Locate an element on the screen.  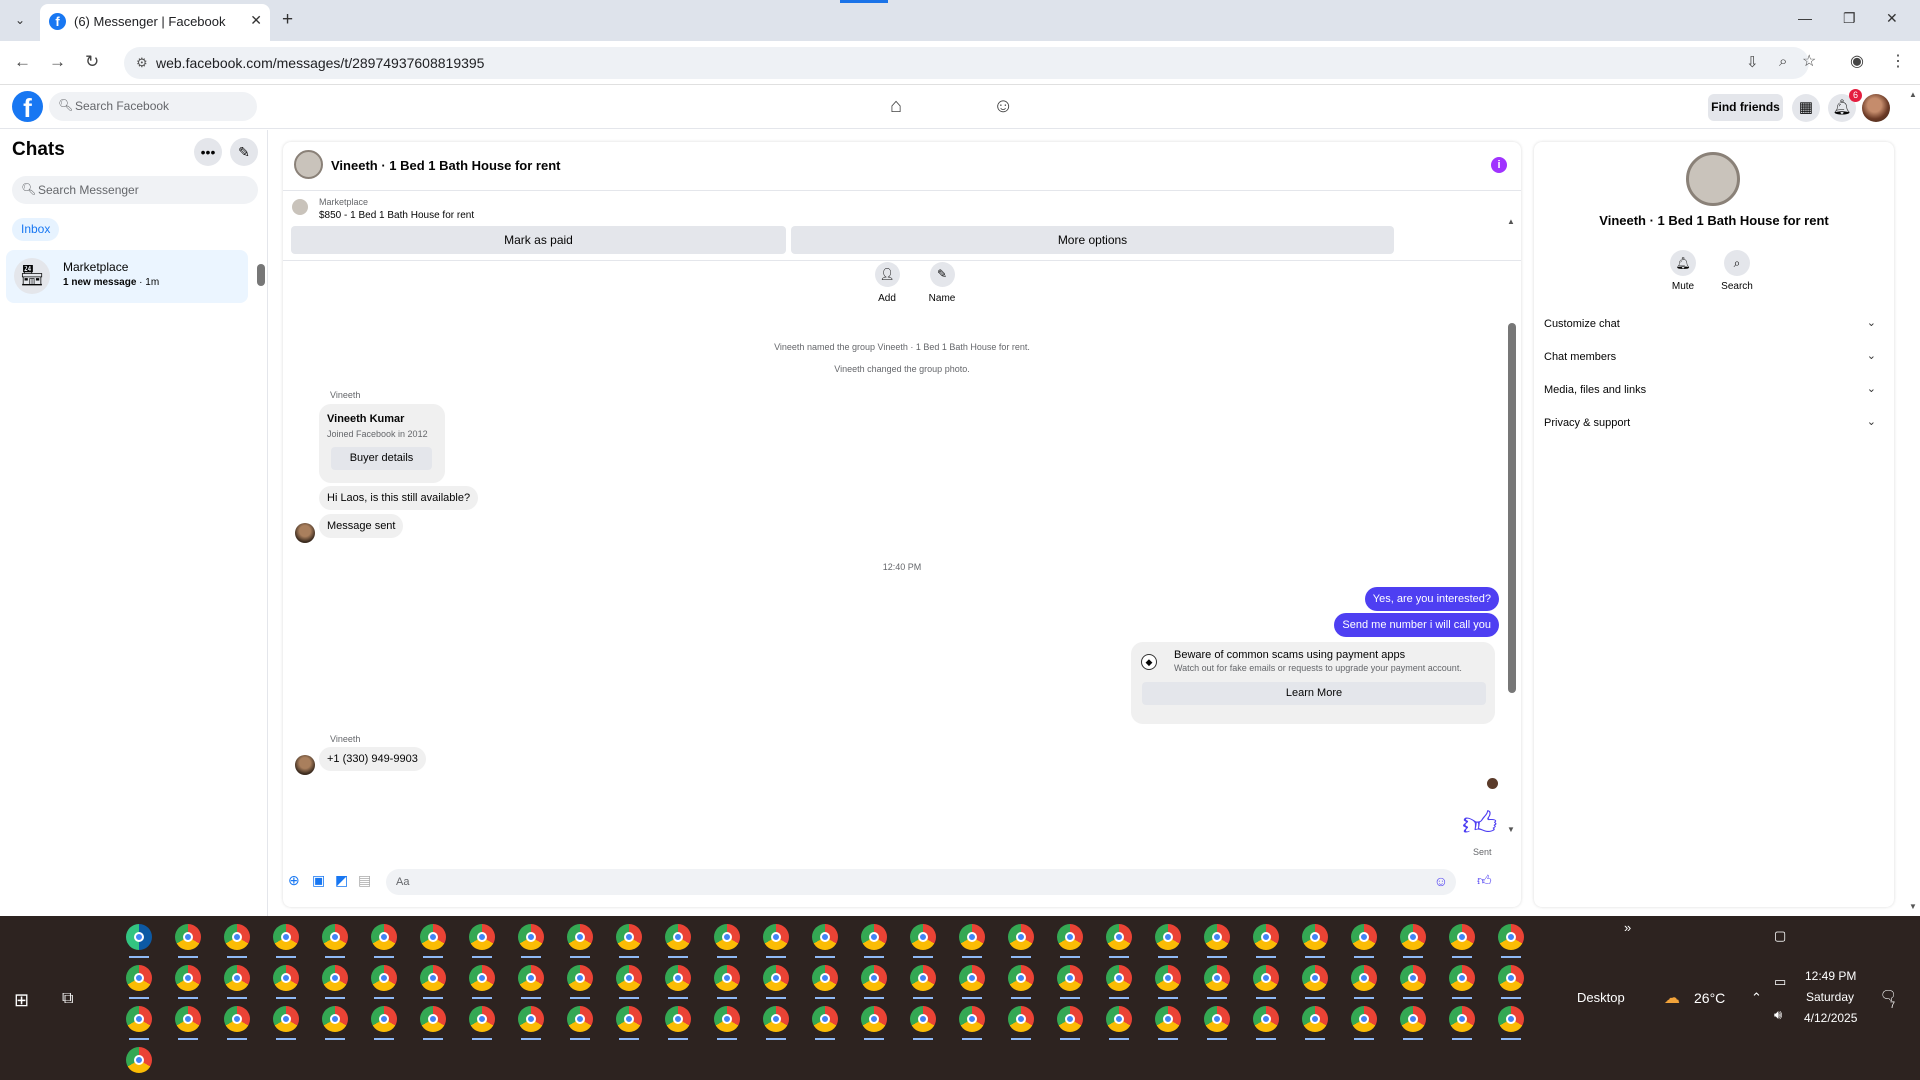
sidebar-scrollbar is located at coordinates (261, 276).